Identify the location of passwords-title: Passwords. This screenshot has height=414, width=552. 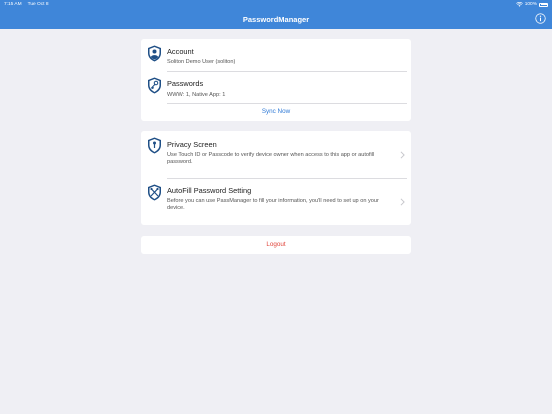
(185, 83).